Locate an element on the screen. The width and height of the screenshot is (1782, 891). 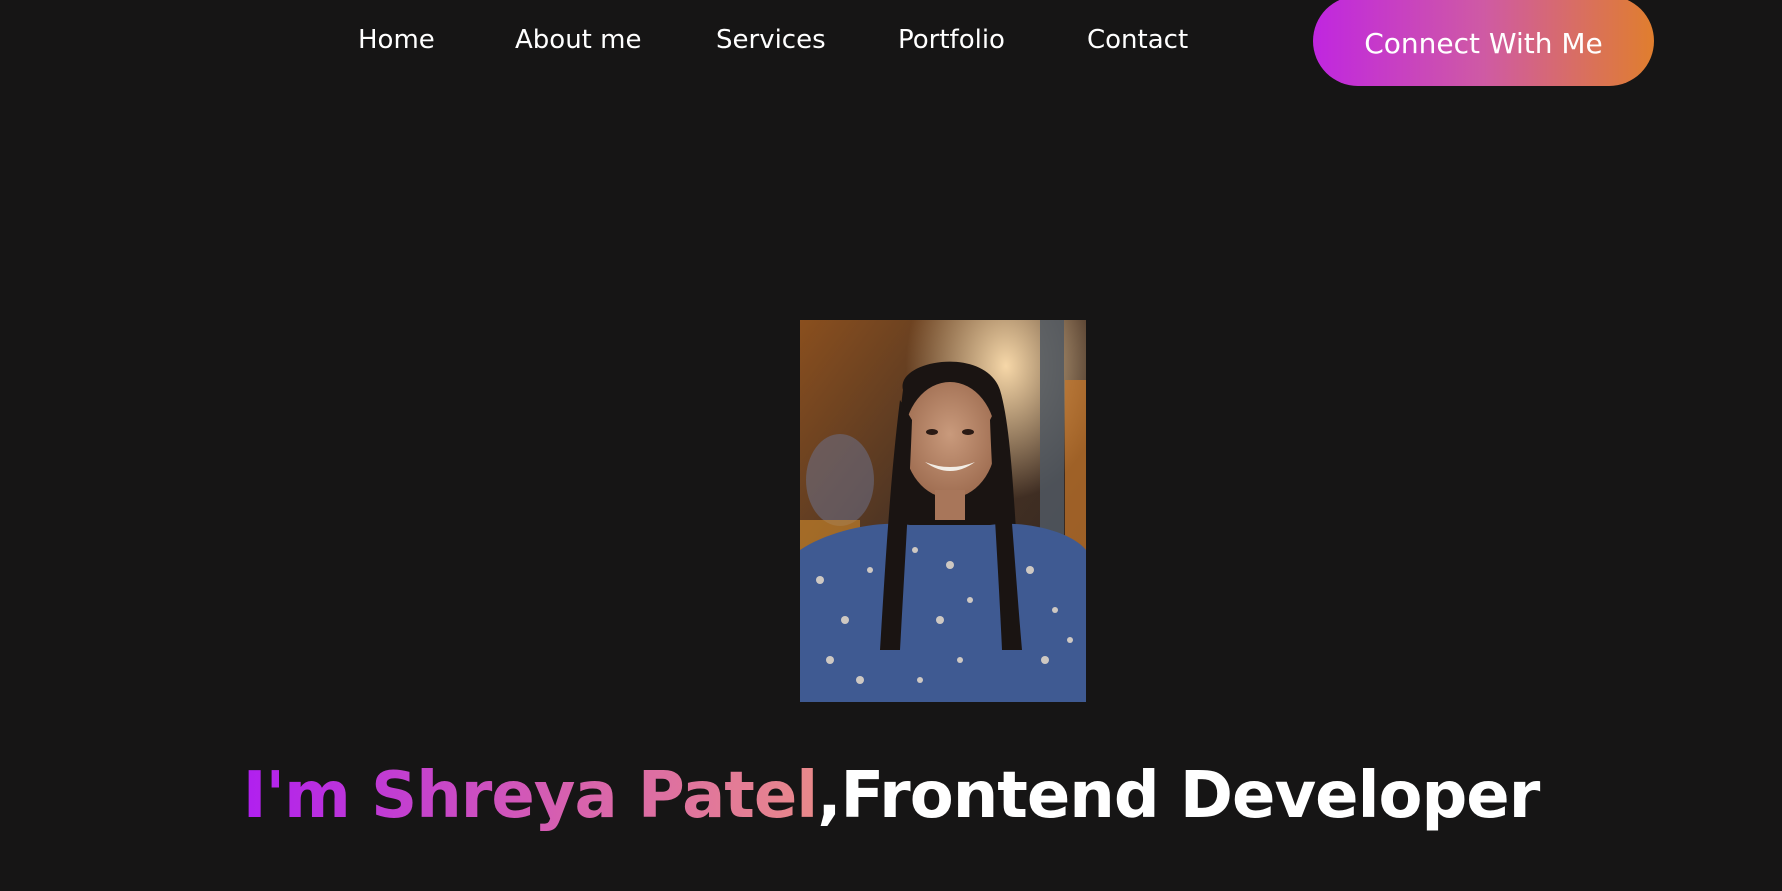
connect-with-me-button: Connect With Me is located at coordinates (1483, 43).